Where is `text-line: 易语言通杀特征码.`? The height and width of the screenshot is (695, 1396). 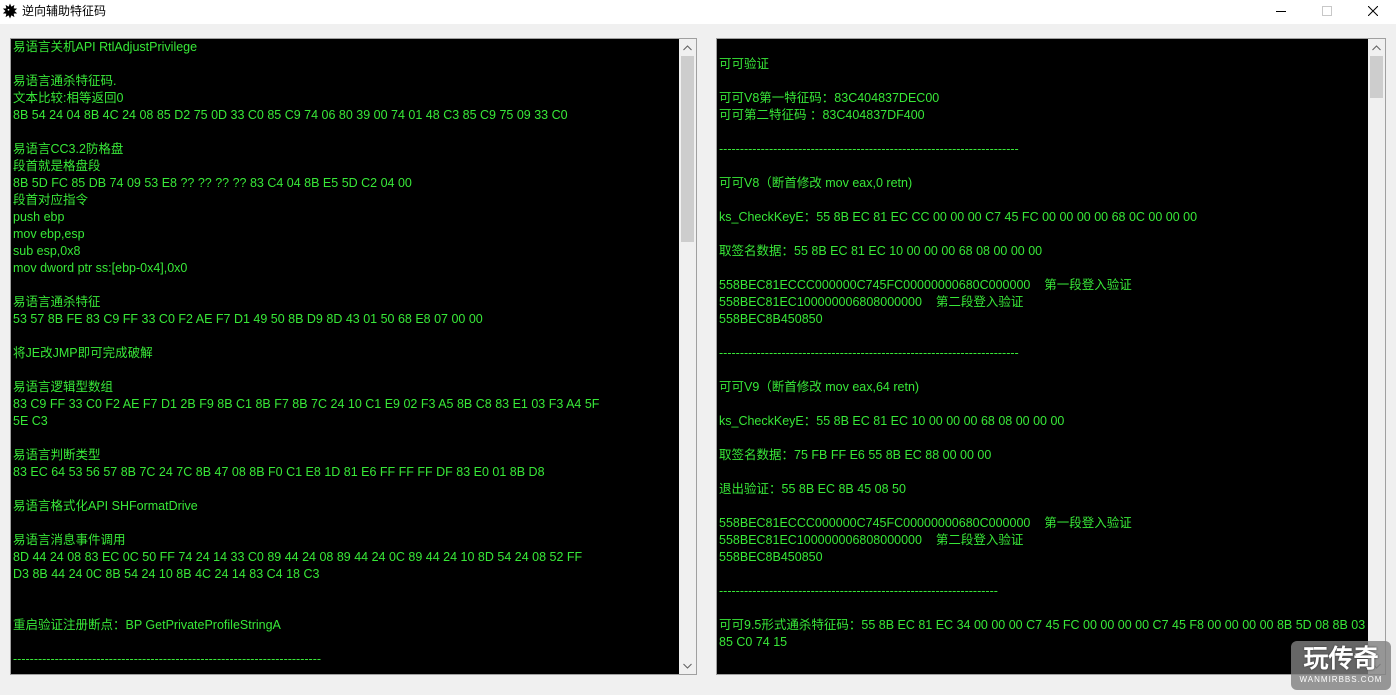
text-line: 易语言通杀特征码. is located at coordinates (65, 81).